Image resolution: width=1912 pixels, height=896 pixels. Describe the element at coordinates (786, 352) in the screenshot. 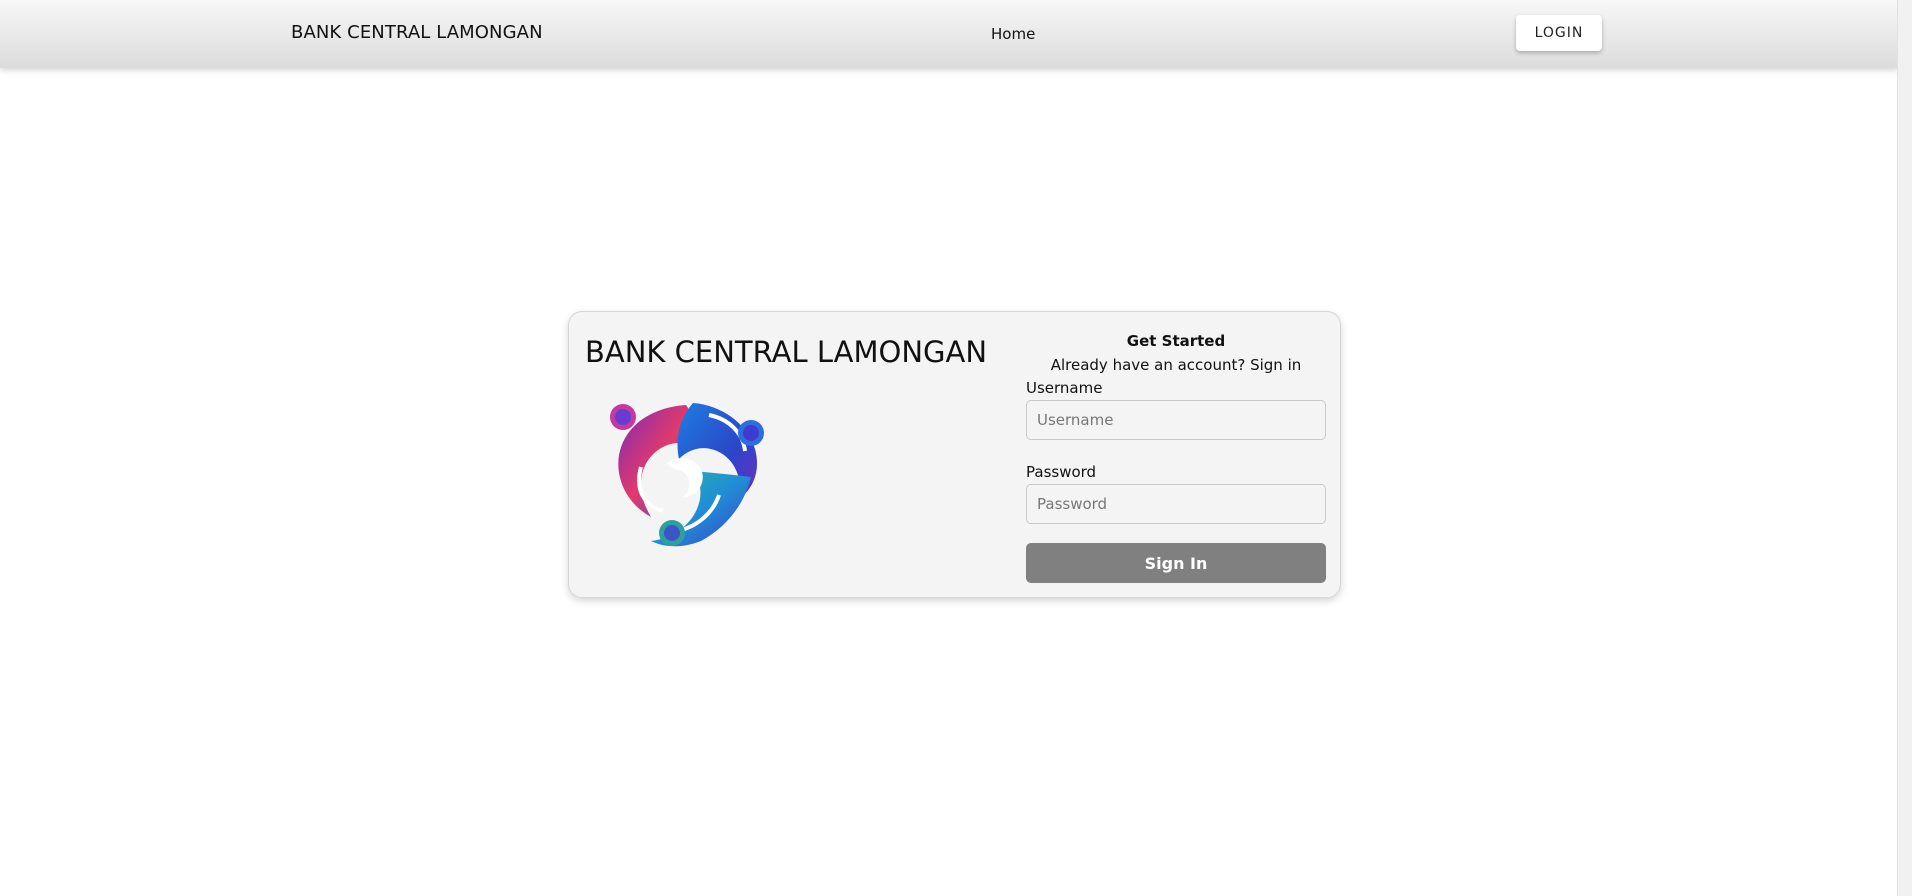

I see `card-title: BANK CENTRAL LAMONGAN` at that location.